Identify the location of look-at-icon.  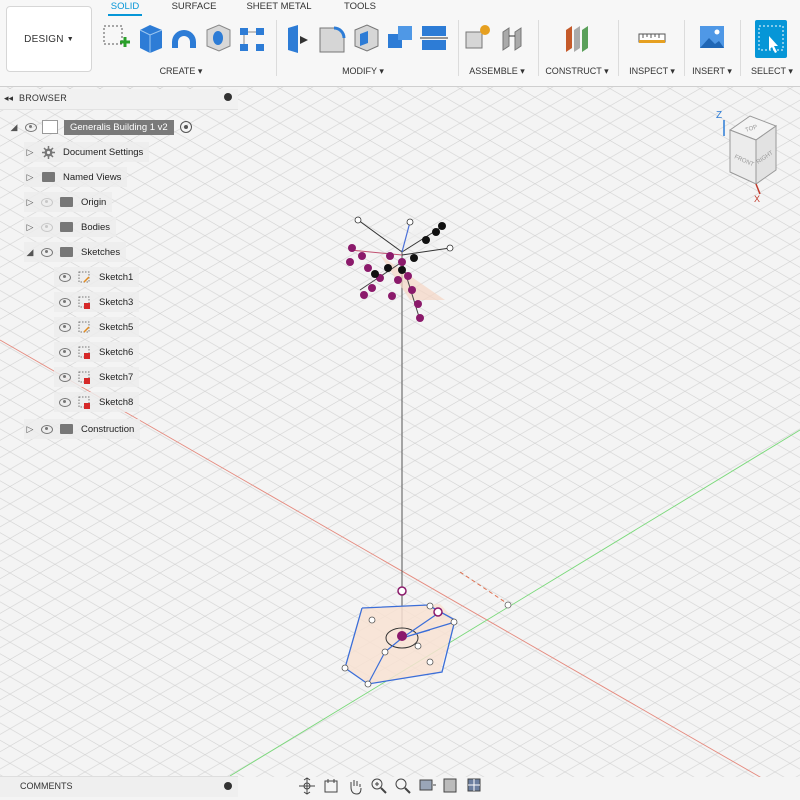
(331, 786).